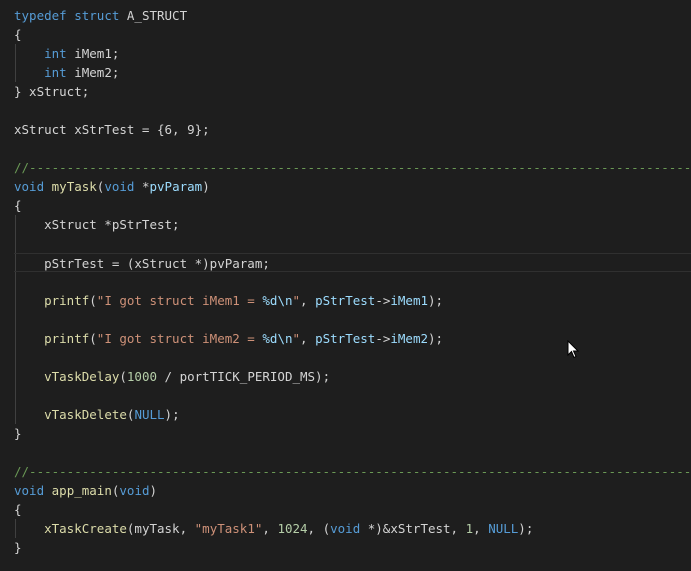 Image resolution: width=691 pixels, height=571 pixels. What do you see at coordinates (81, 490) in the screenshot?
I see `code-token: app_main` at bounding box center [81, 490].